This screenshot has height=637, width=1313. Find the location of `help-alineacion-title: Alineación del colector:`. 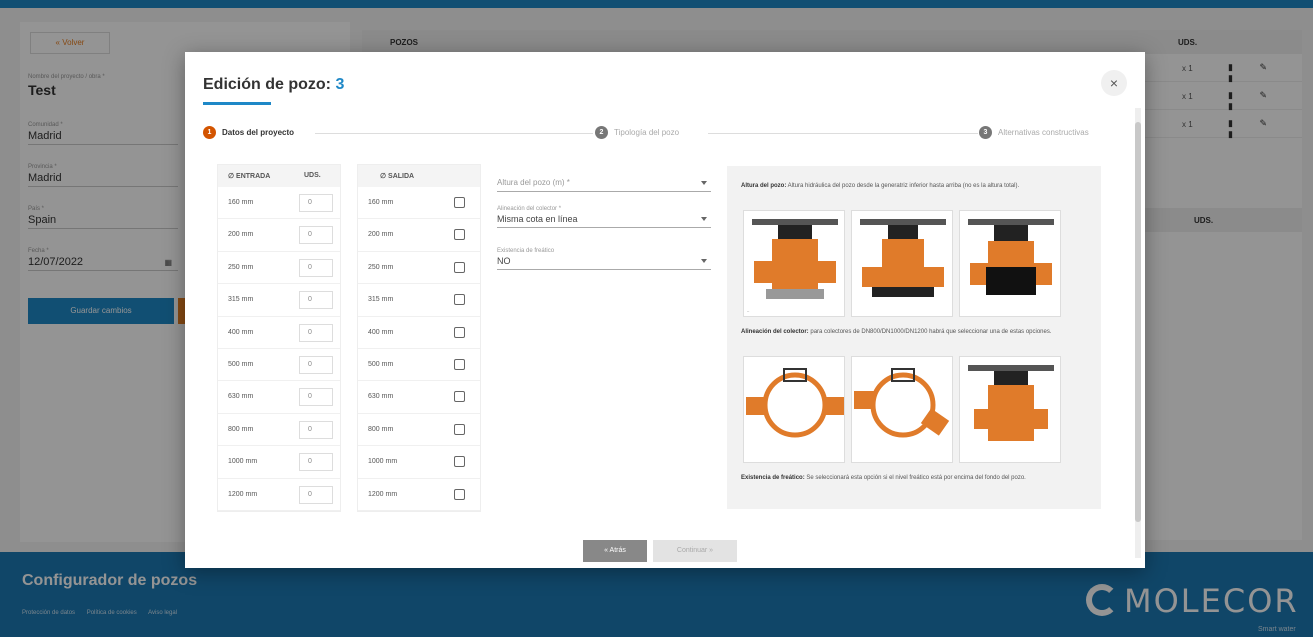

help-alineacion-title: Alineación del colector: is located at coordinates (775, 332).